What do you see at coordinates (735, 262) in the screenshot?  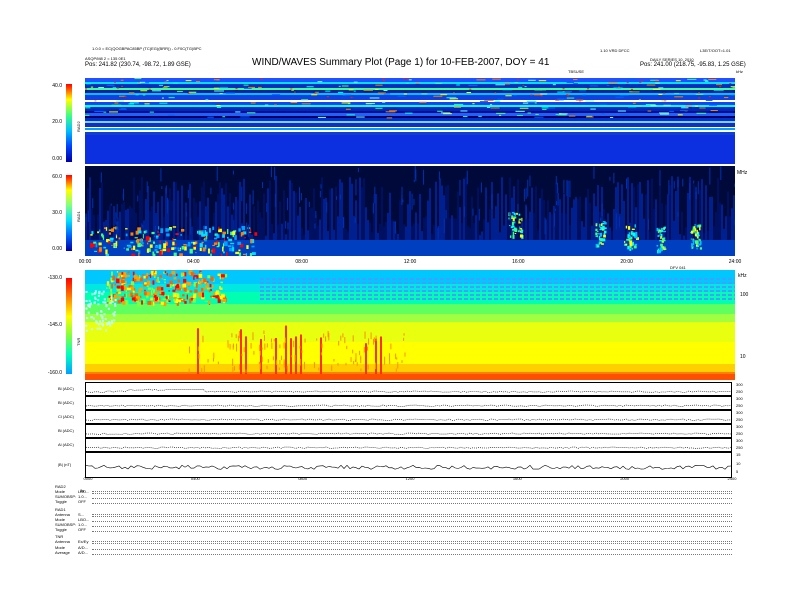 I see `mid-axis-tick-label: 24:00` at bounding box center [735, 262].